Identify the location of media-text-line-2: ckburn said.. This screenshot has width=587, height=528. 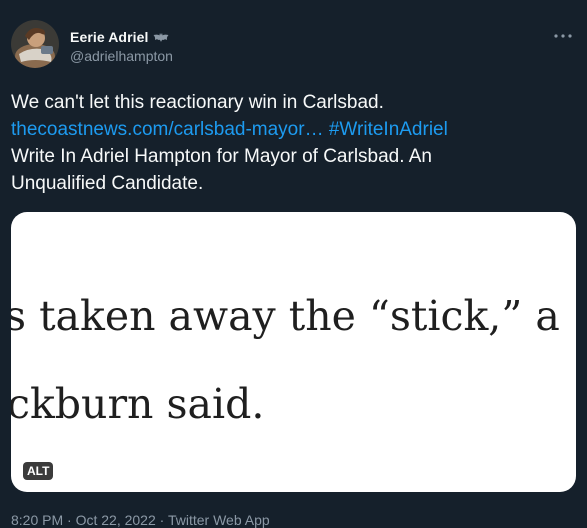
(138, 404).